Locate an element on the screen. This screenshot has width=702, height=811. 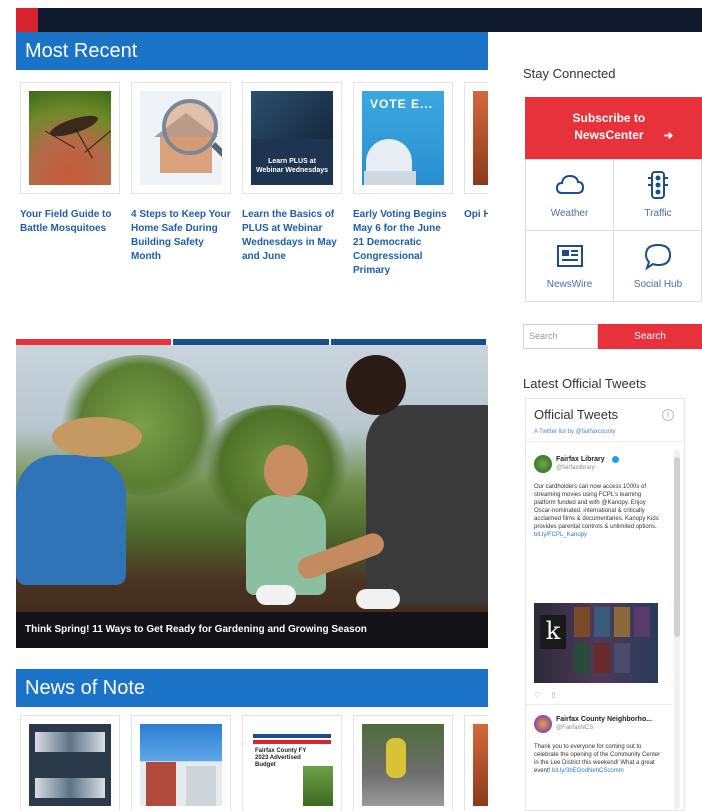
top-bar-navy is located at coordinates (370, 20).